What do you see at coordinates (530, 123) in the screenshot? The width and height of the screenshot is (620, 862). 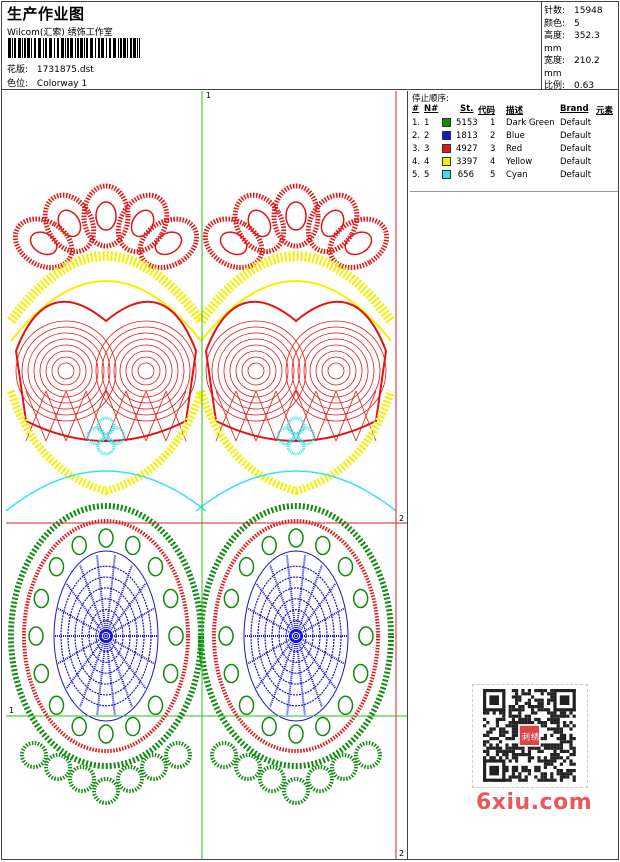 I see `row-description: Dark Green` at bounding box center [530, 123].